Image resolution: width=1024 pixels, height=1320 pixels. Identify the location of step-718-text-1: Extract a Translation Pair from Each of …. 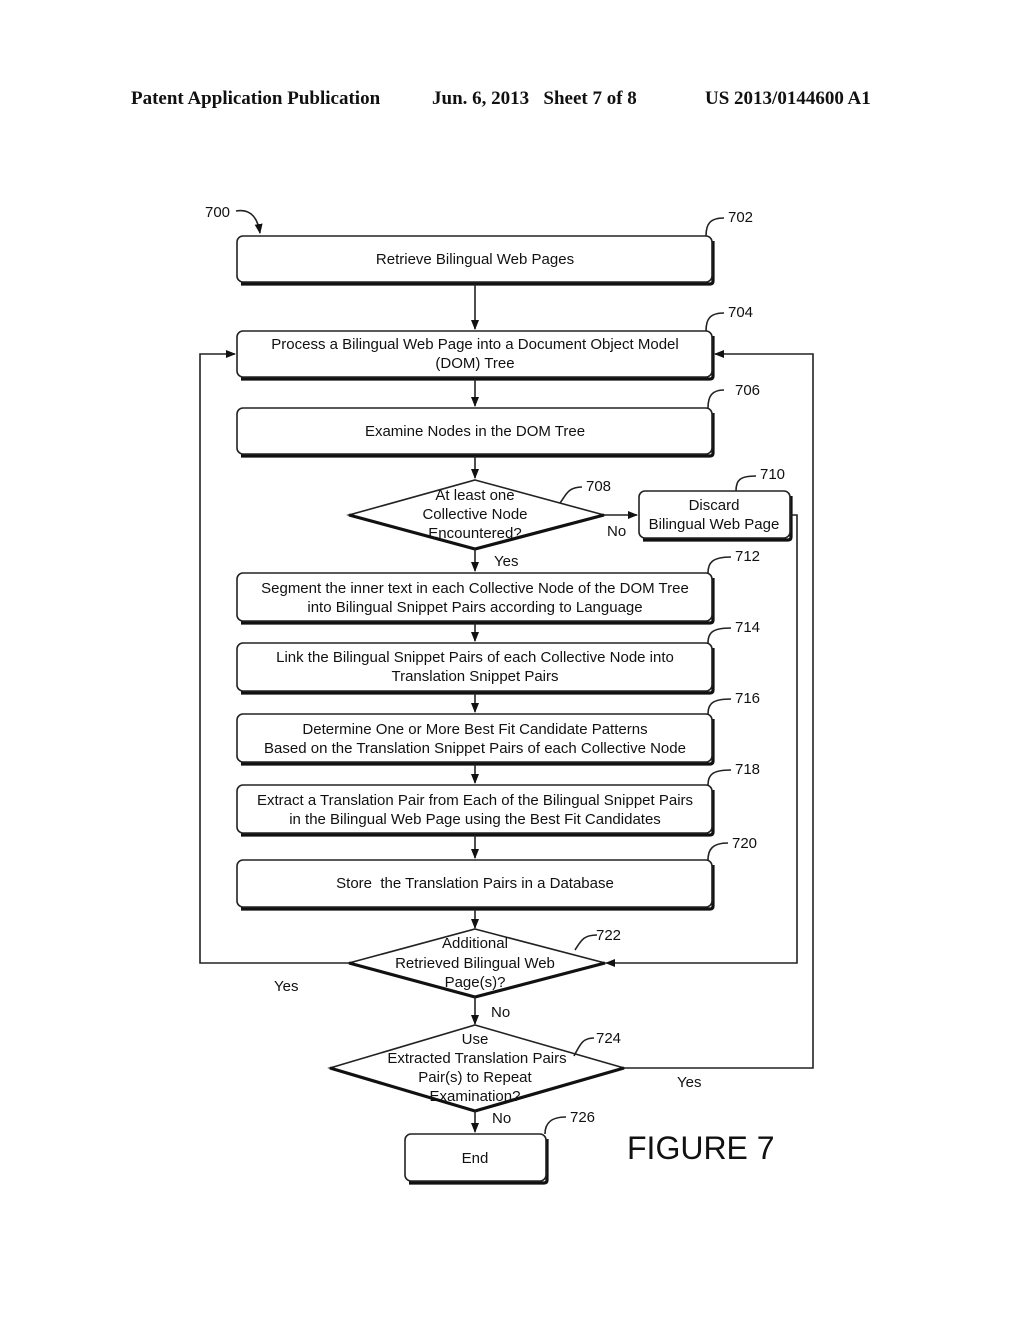
(475, 800).